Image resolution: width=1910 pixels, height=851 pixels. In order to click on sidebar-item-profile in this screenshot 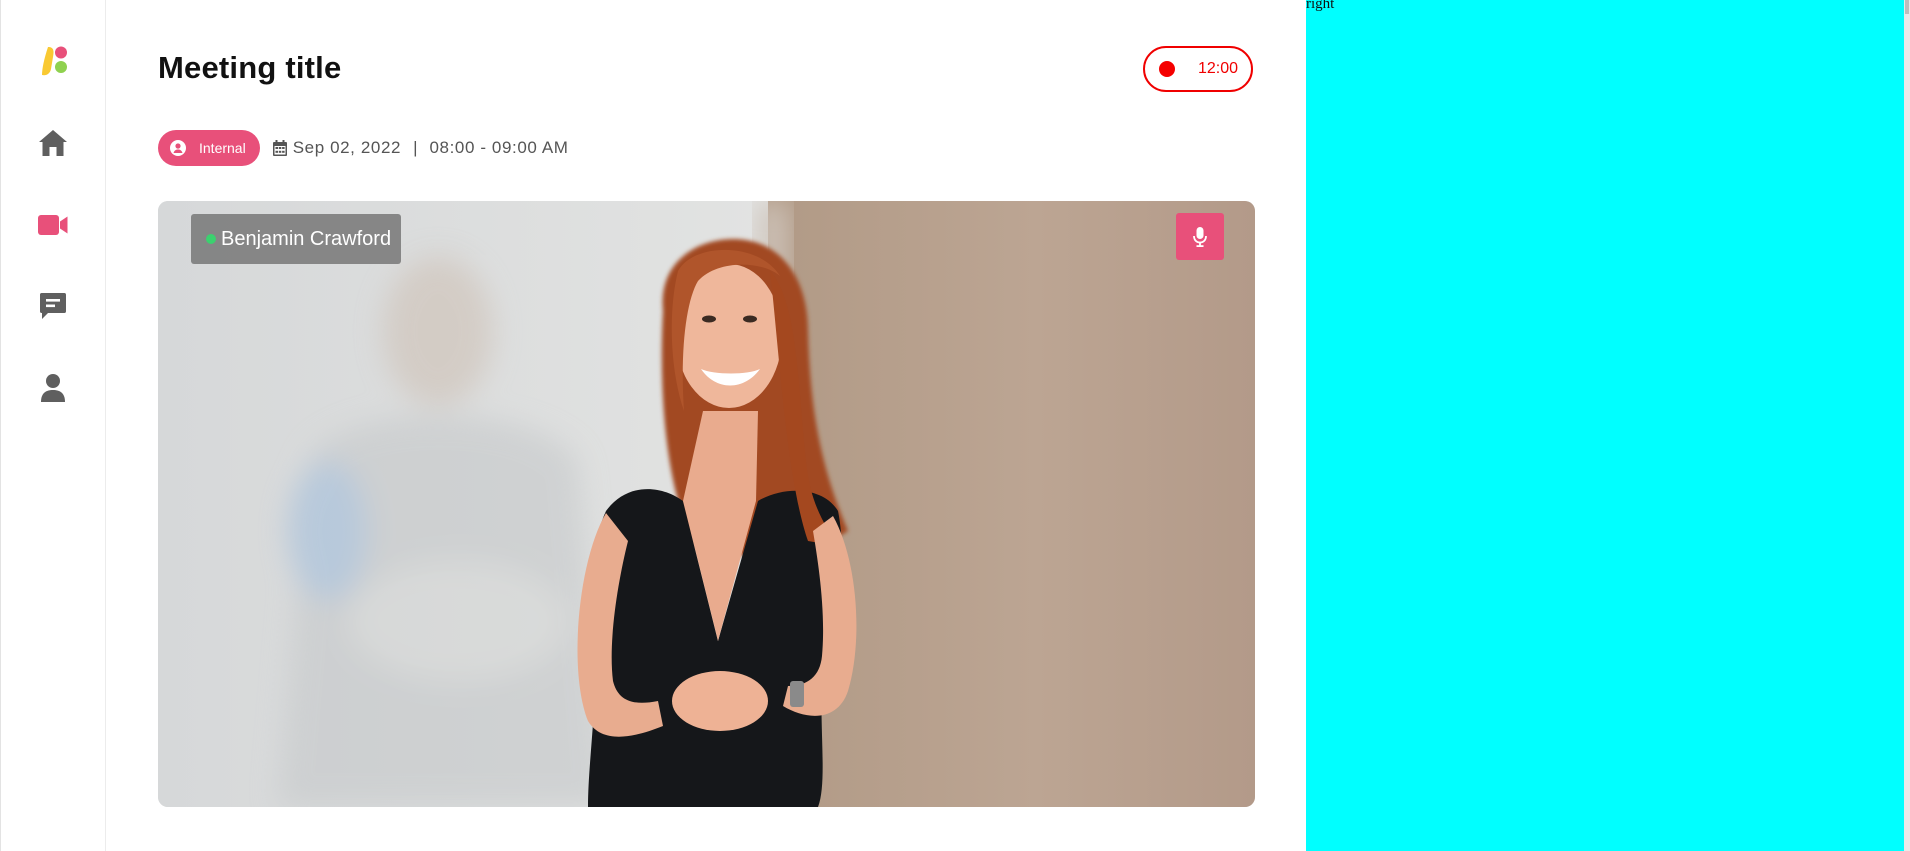, I will do `click(53, 388)`.